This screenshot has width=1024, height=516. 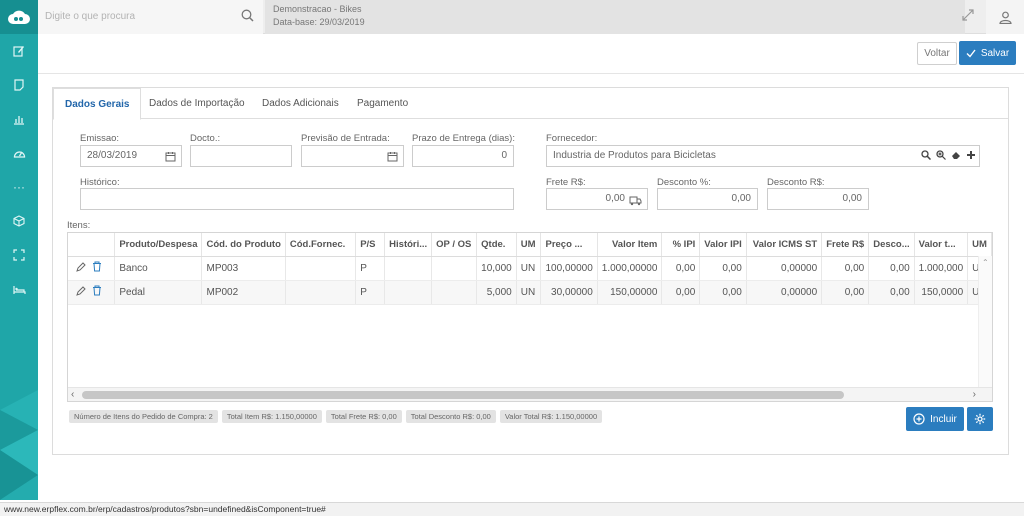 What do you see at coordinates (937, 53) in the screenshot?
I see `back-button: Voltar` at bounding box center [937, 53].